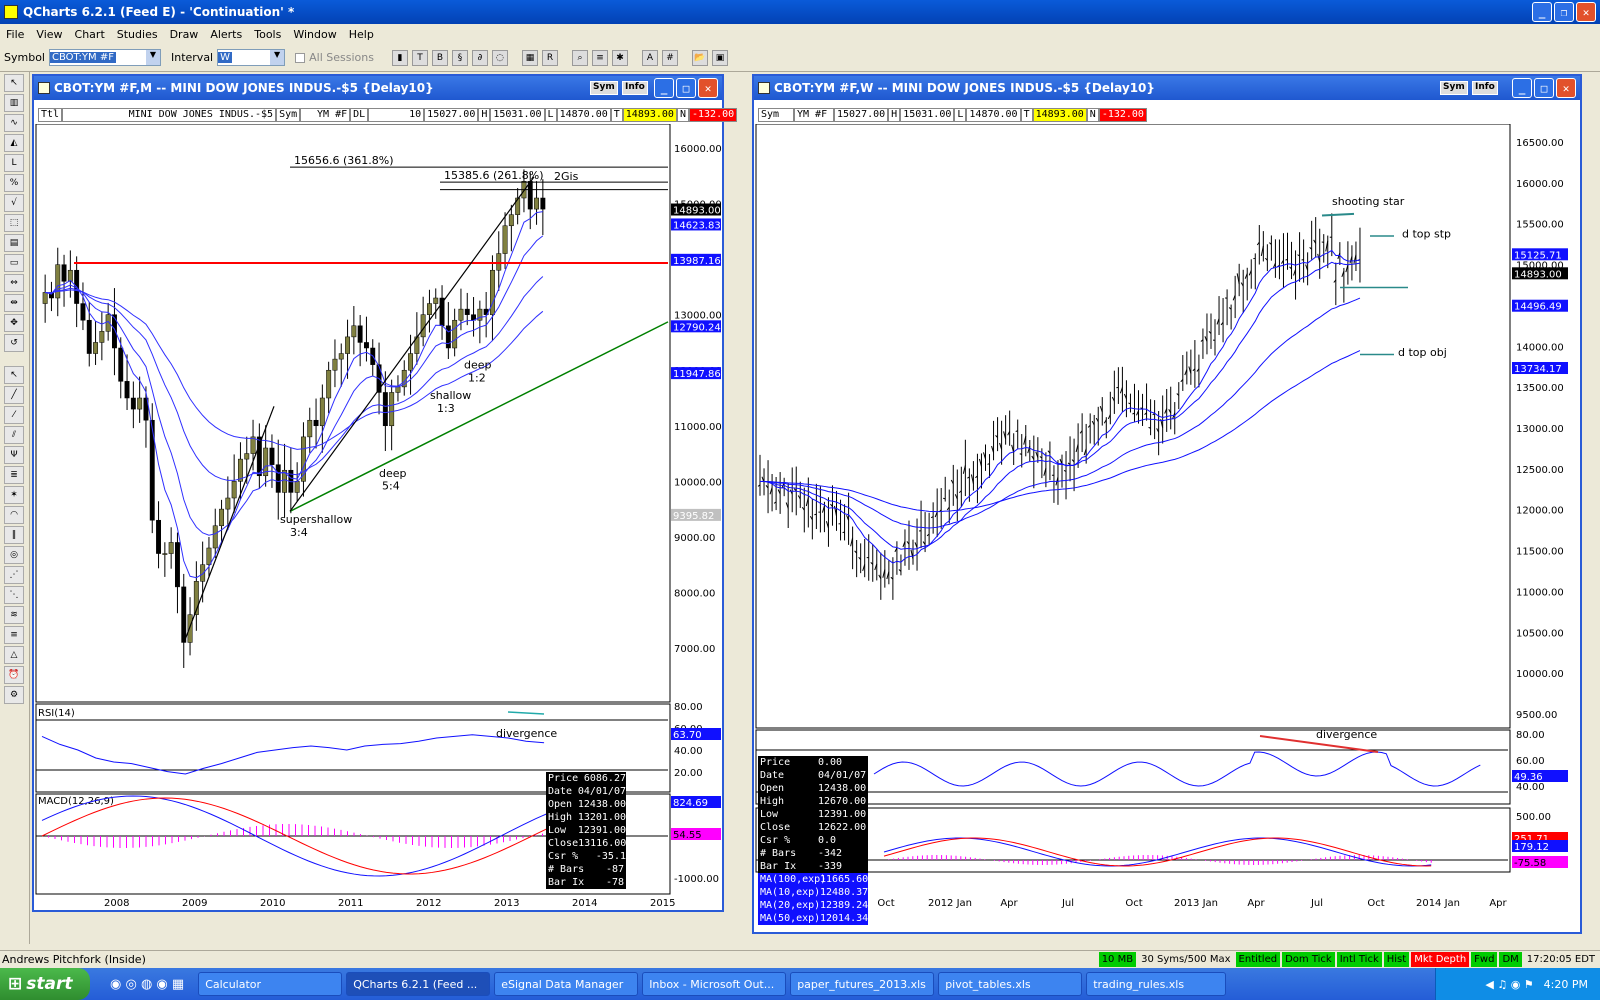 The image size is (1600, 1000). Describe the element at coordinates (499, 57) in the screenshot. I see `lamp-icon: ◌` at that location.